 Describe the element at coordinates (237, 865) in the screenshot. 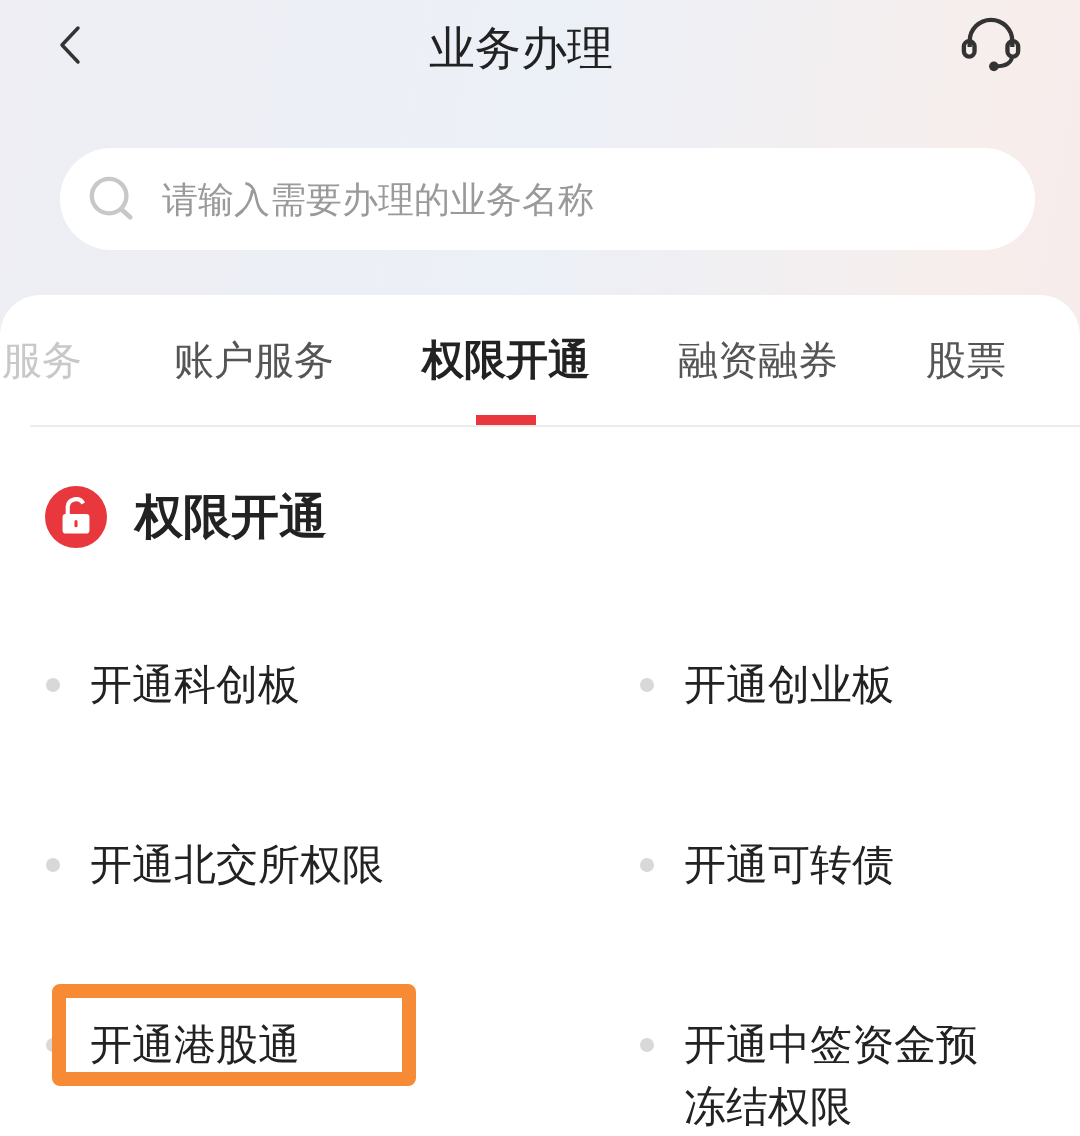

I see `permission-link: 开通北交所权限` at that location.